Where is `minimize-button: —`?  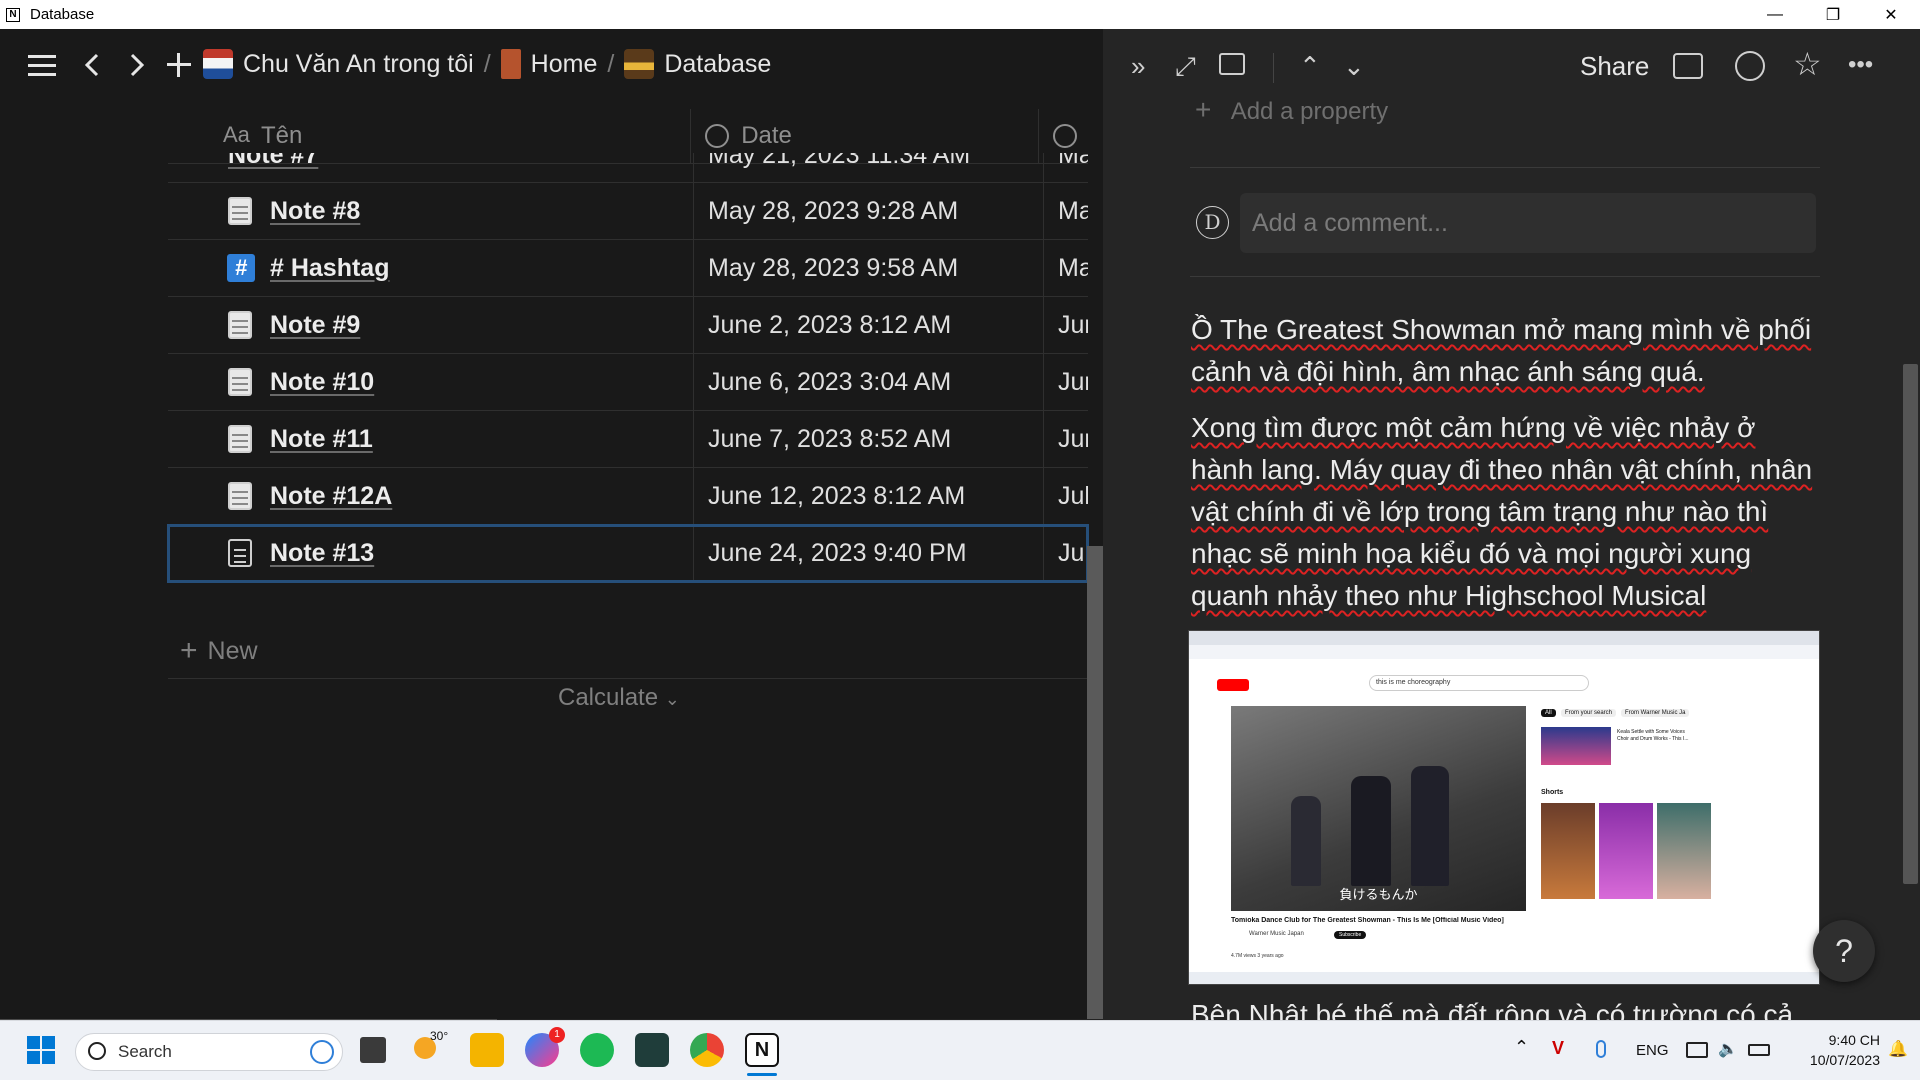
minimize-button: — is located at coordinates (1775, 14).